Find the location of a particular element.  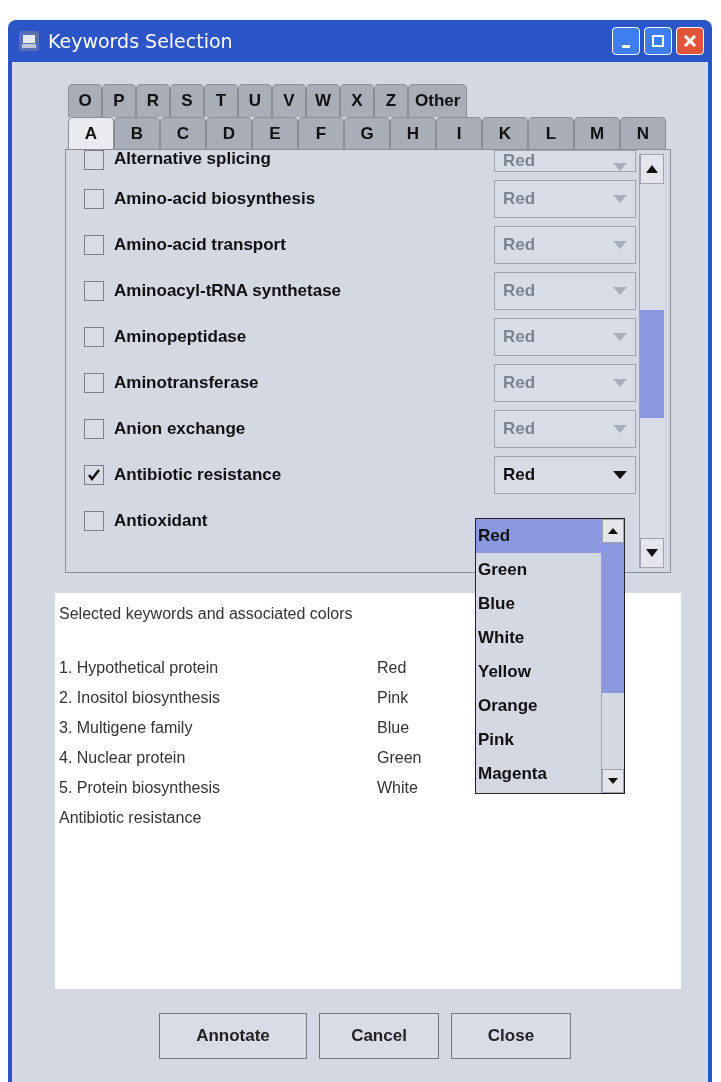

keyword-entry: 2. Inositol biosynthesis is located at coordinates (140, 698).